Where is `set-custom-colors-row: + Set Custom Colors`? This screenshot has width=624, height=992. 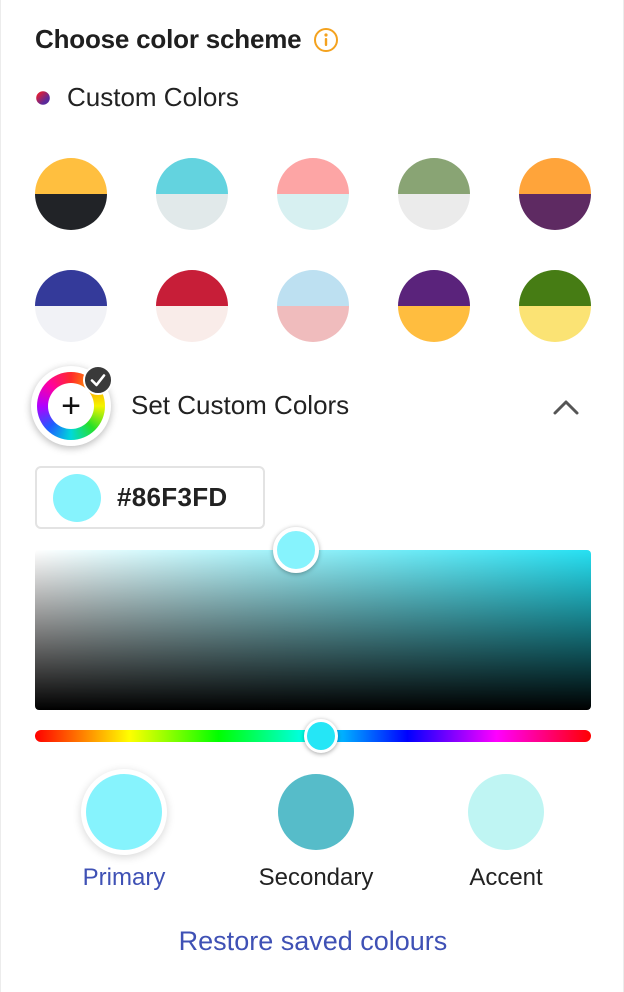 set-custom-colors-row: + Set Custom Colors is located at coordinates (311, 405).